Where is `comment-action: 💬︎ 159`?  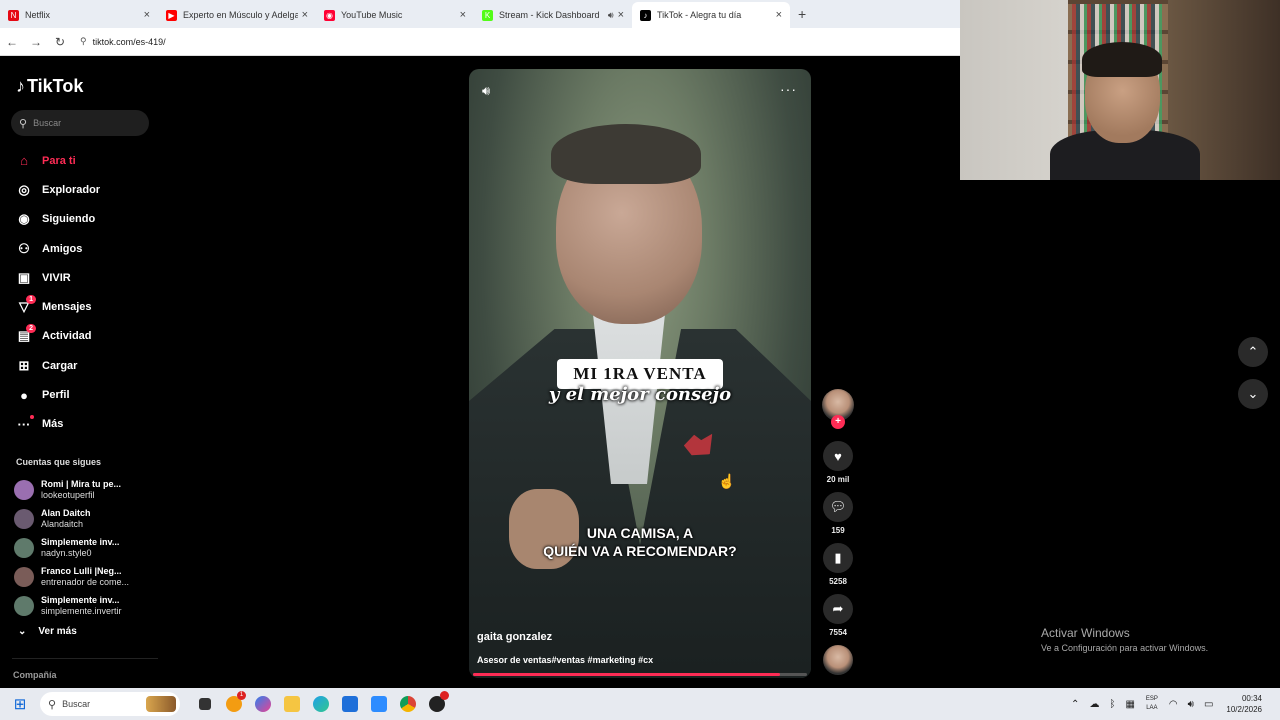
comment-action: 💬︎ 159 is located at coordinates (838, 513).